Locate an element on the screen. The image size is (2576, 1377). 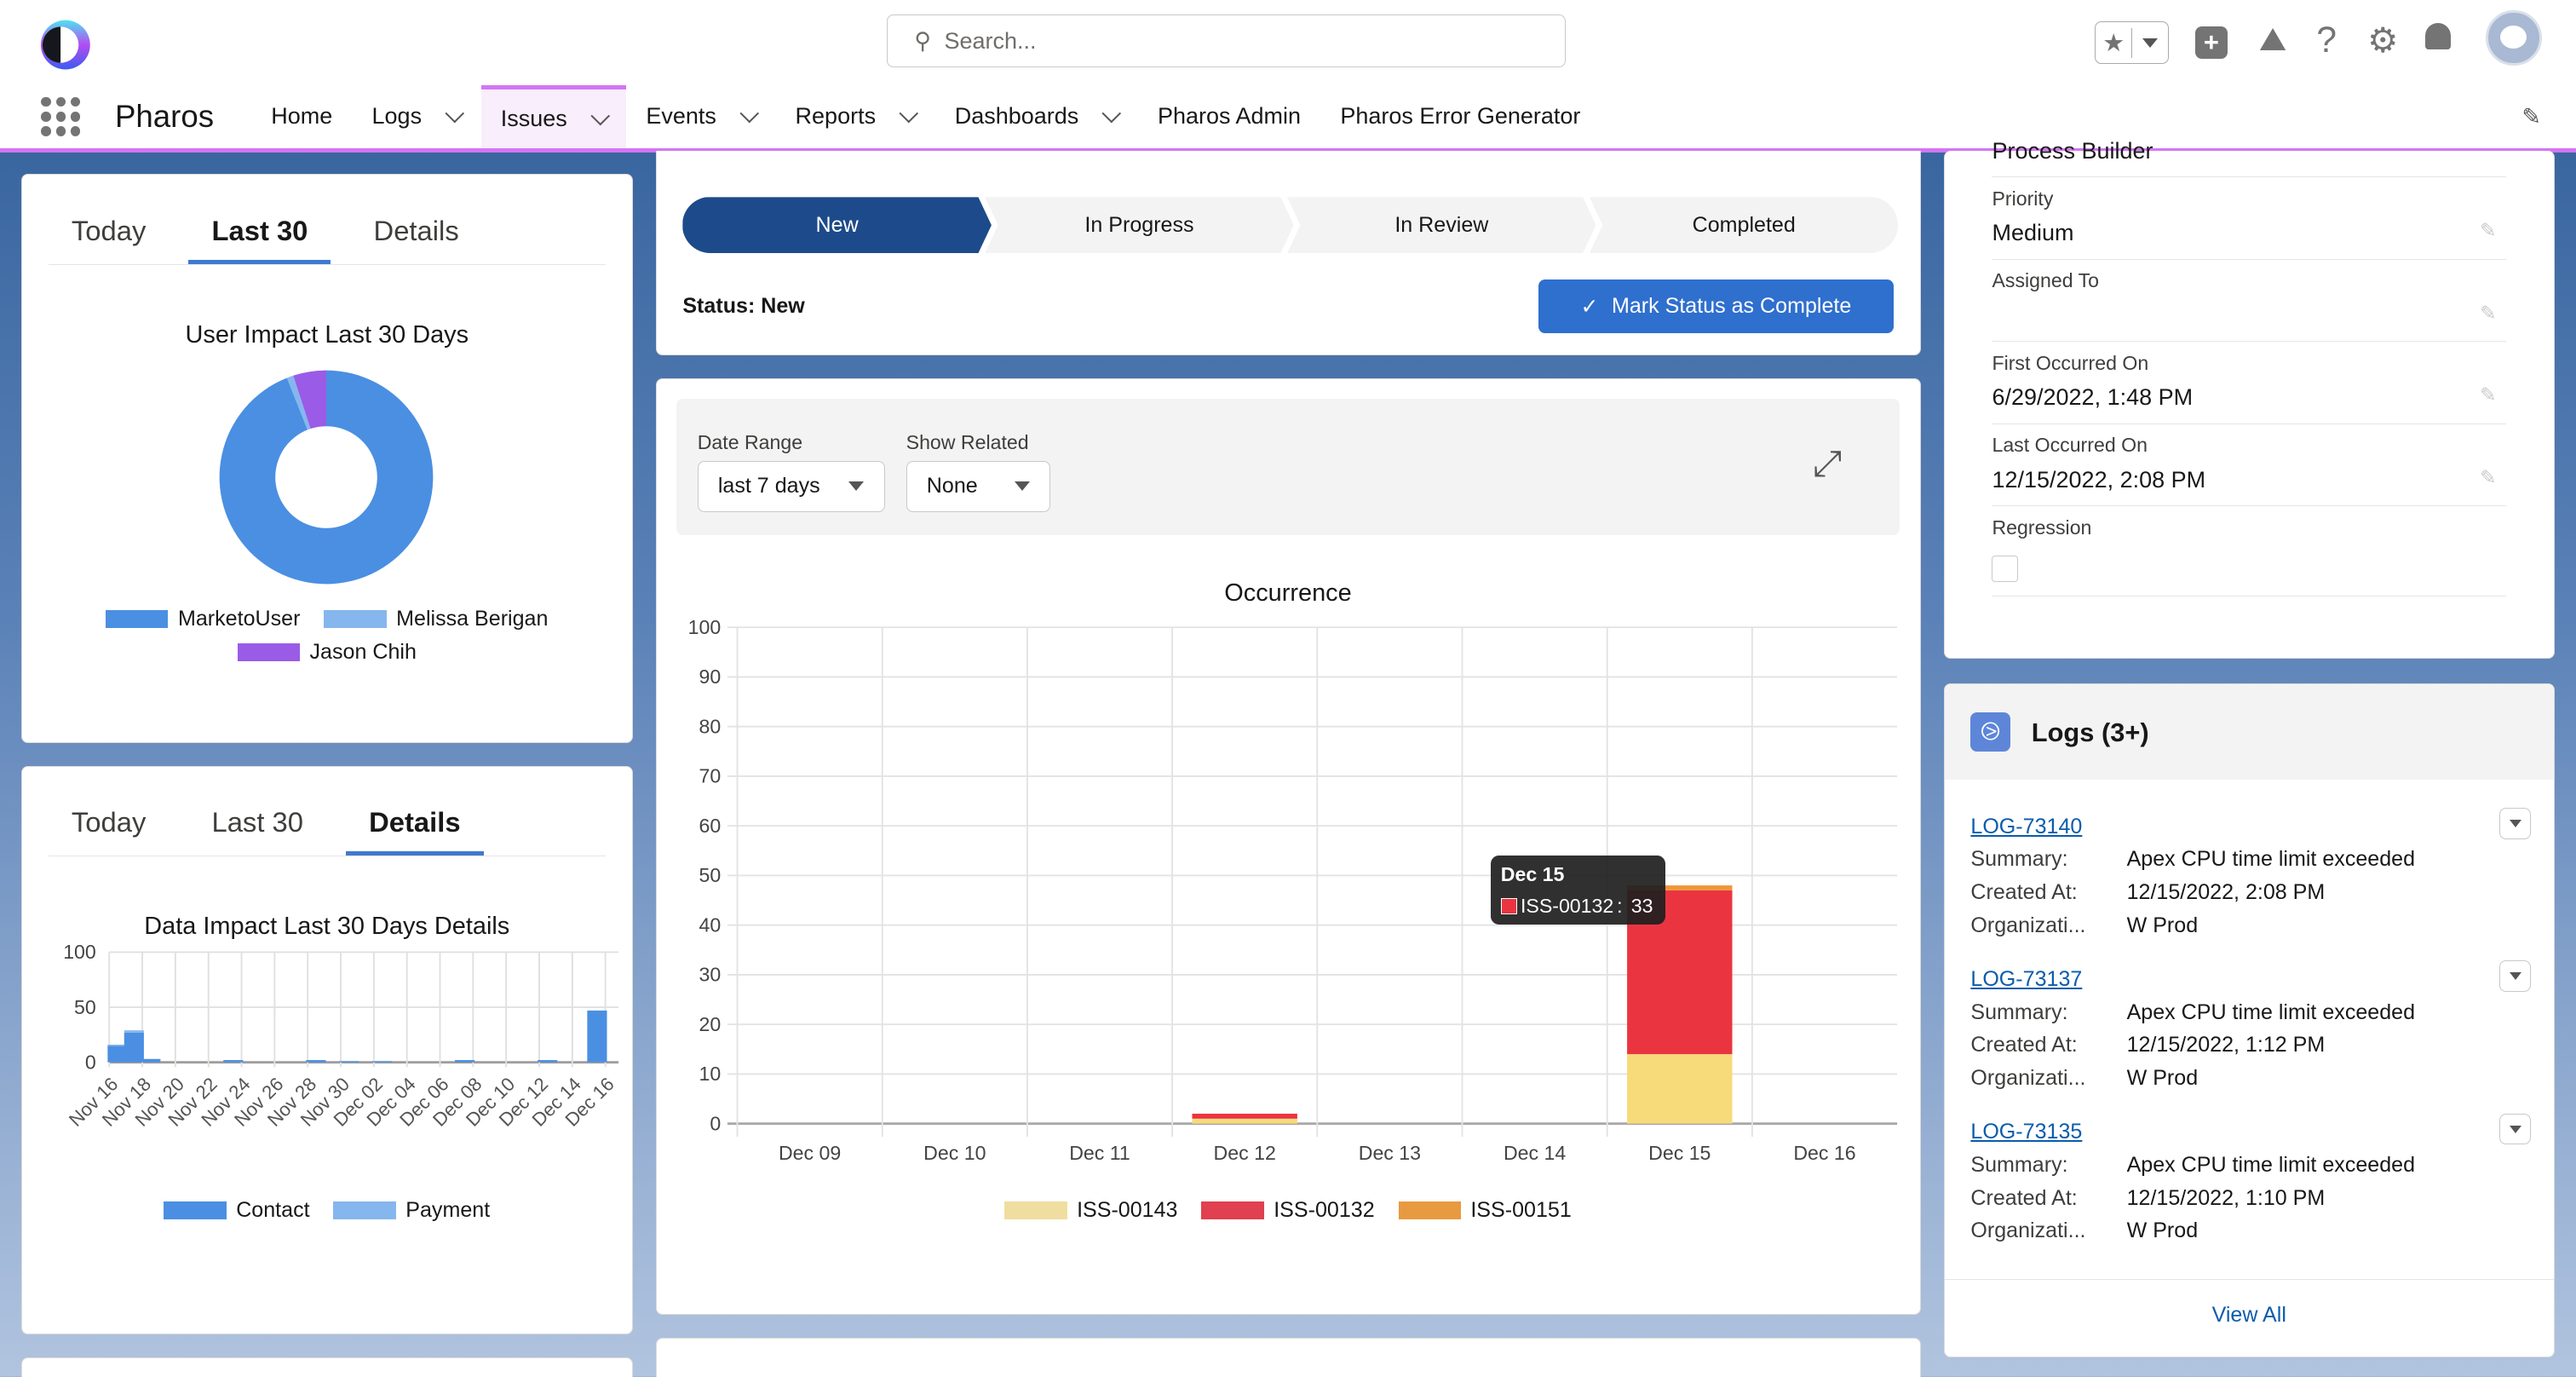
field-assigned-to: Assigned To ✎ is located at coordinates (2249, 302).